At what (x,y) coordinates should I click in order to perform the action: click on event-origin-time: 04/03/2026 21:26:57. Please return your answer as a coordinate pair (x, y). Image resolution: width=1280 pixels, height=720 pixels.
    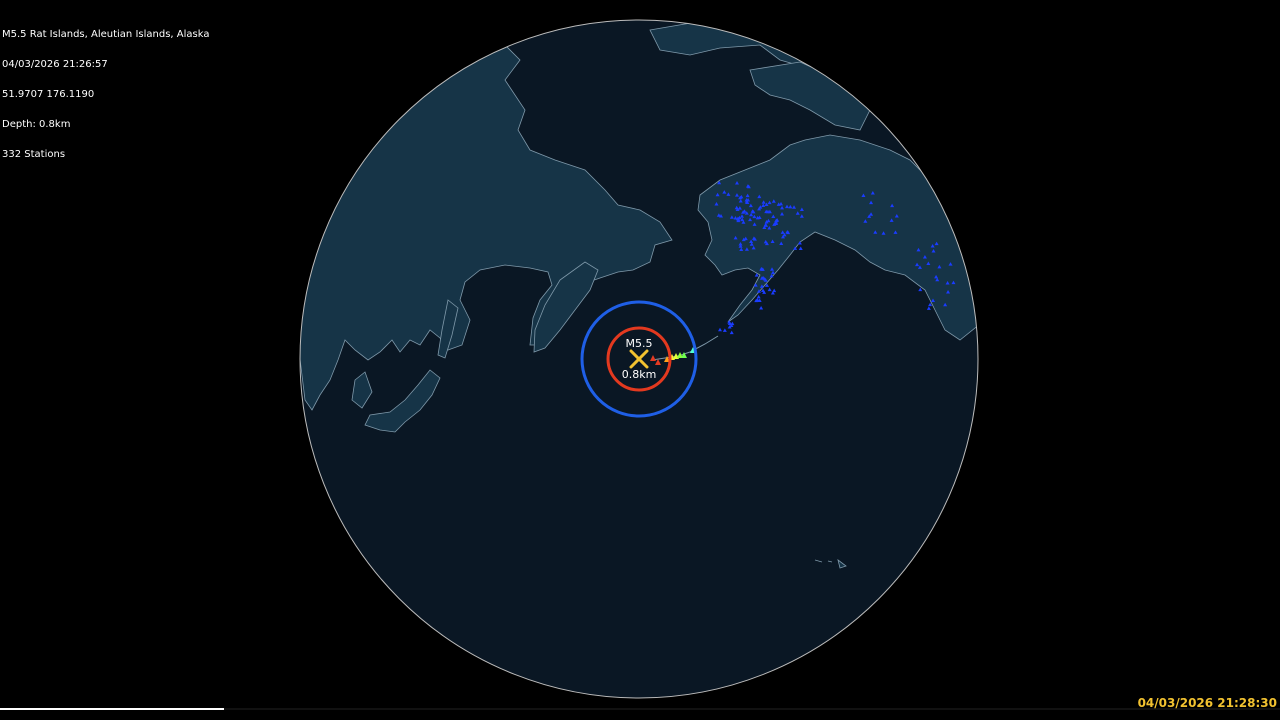
    Looking at the image, I should click on (55, 64).